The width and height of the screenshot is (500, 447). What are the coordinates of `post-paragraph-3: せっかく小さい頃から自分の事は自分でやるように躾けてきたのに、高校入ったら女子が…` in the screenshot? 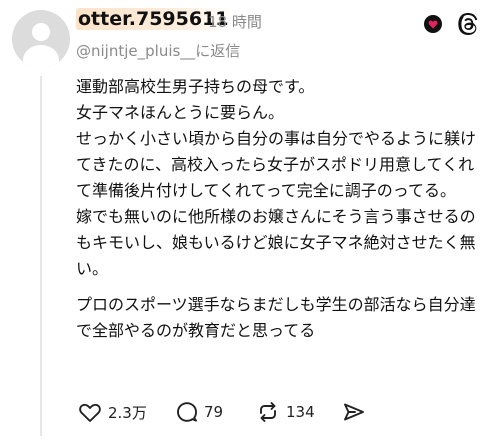 It's located at (276, 164).